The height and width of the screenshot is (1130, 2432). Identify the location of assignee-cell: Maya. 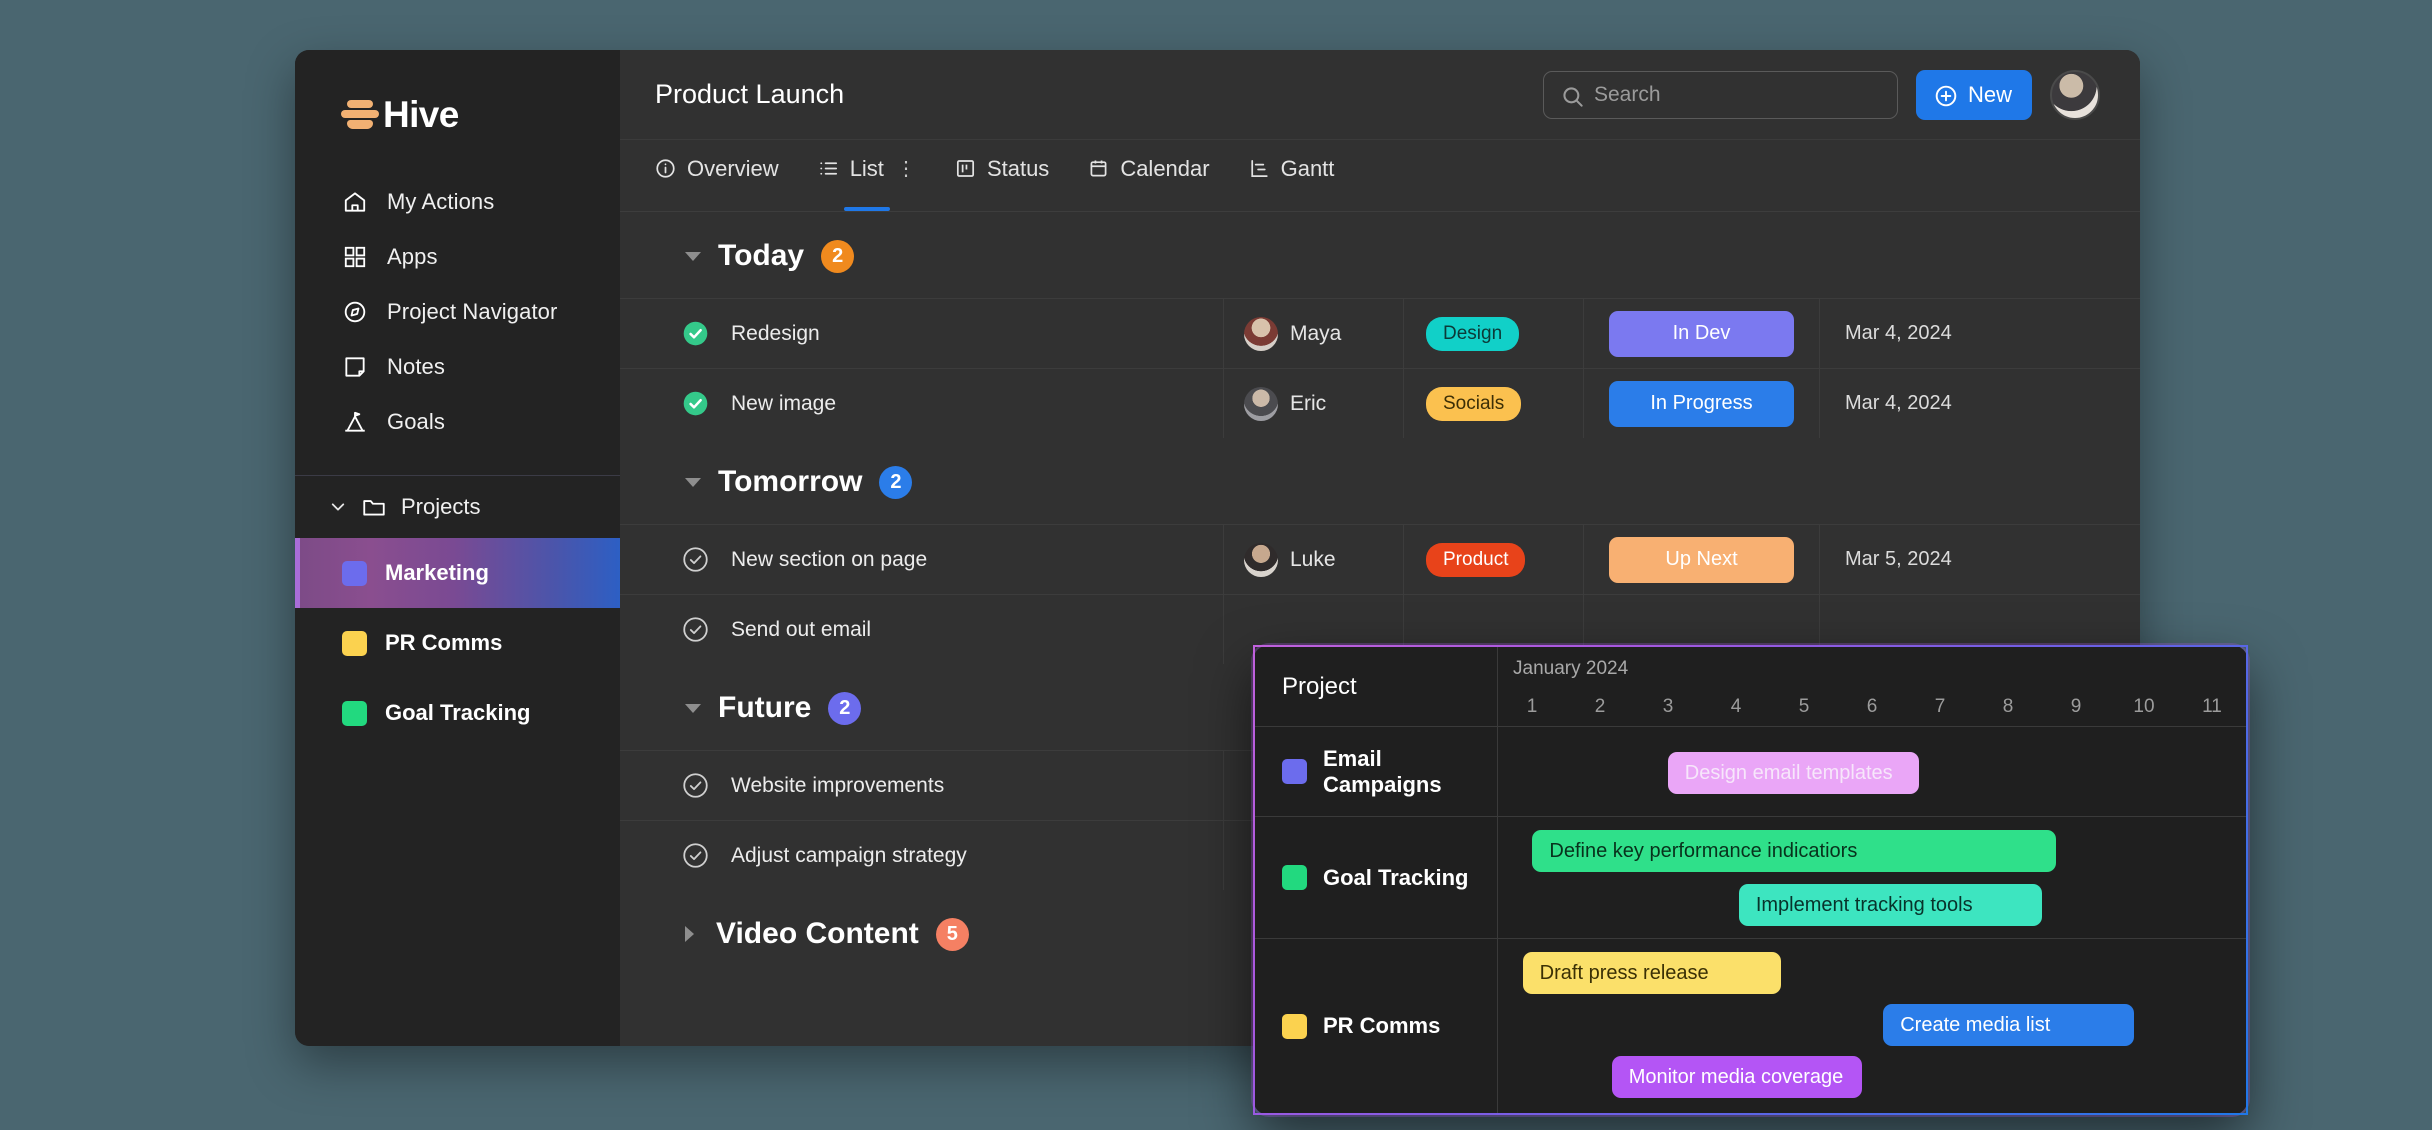
(1313, 333).